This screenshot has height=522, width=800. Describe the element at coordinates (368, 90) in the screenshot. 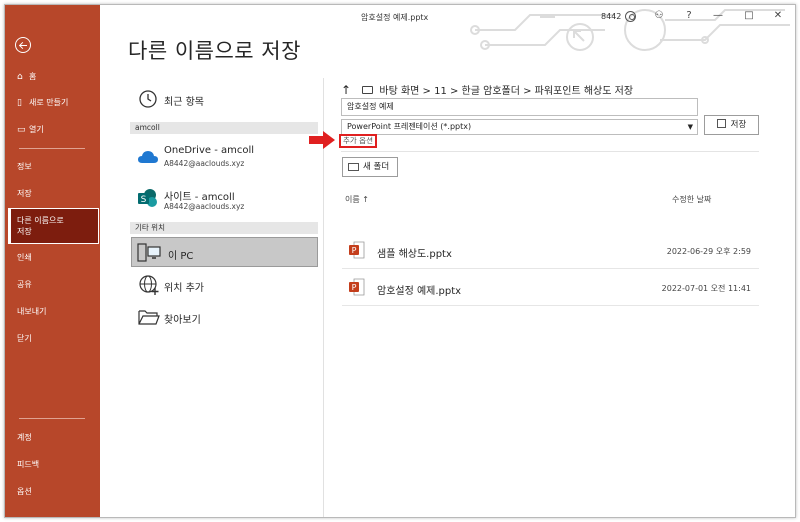

I see `folder-icon` at that location.